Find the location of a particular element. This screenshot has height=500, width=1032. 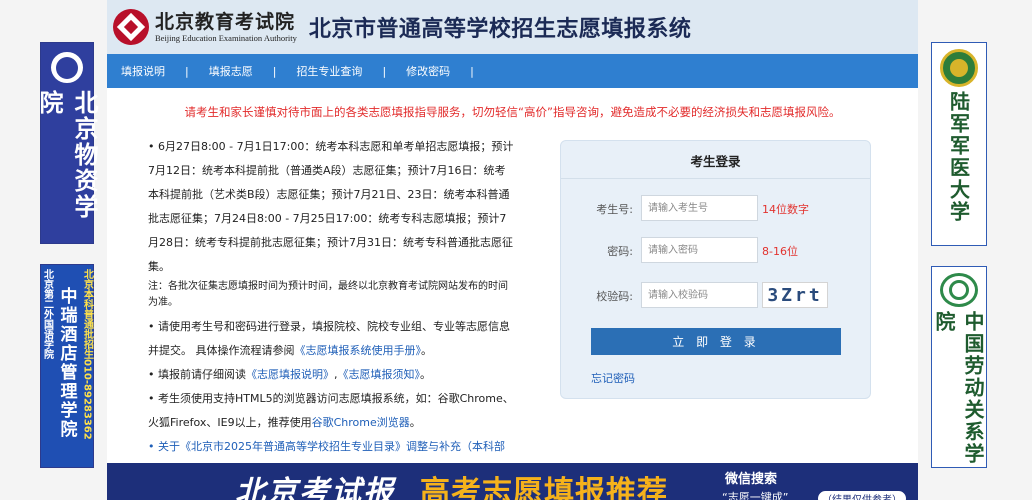

army-emblem-icon is located at coordinates (959, 68).